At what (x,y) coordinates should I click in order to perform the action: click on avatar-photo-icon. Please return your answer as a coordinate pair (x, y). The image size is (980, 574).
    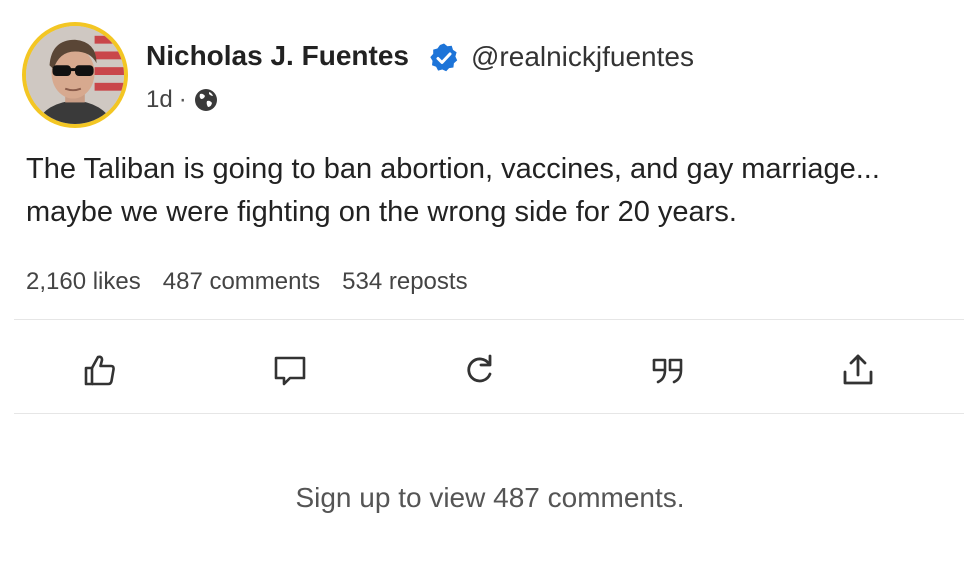
    Looking at the image, I should click on (75, 75).